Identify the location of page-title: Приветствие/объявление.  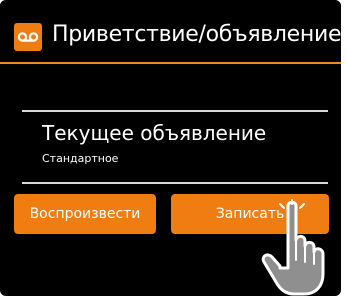
(196, 34).